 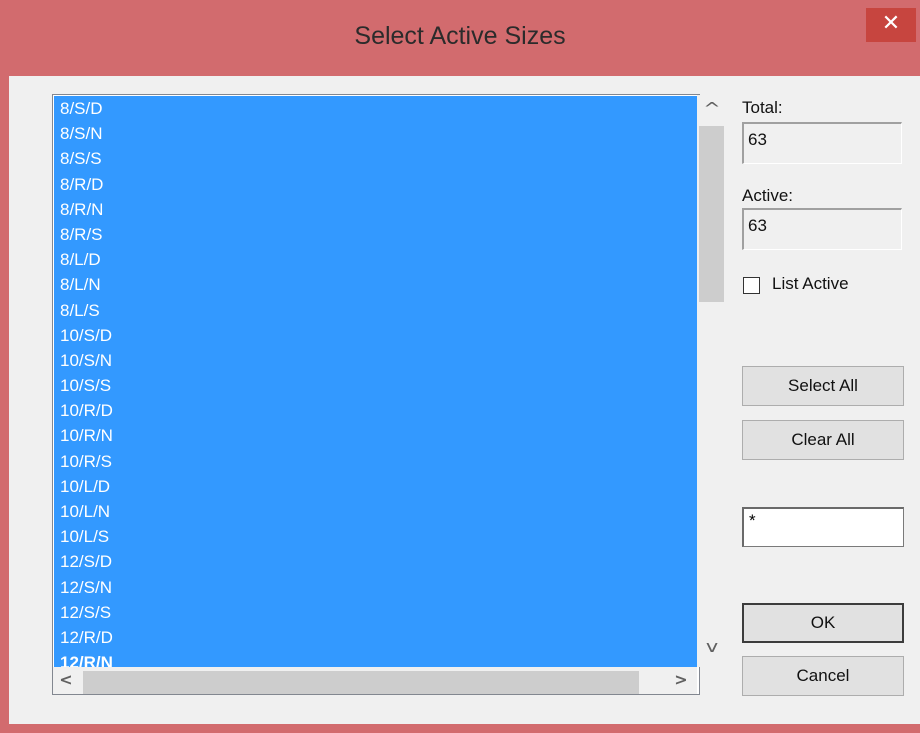 I want to click on horizontal-scrollbar: < >, so click(x=375, y=680).